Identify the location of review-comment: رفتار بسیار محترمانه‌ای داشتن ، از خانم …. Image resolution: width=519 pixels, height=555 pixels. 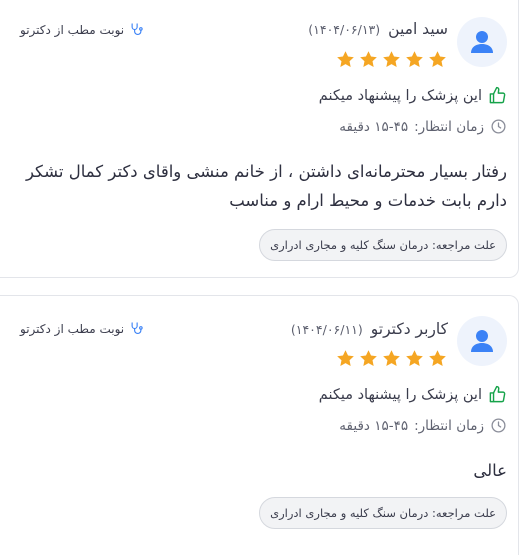
(266, 186).